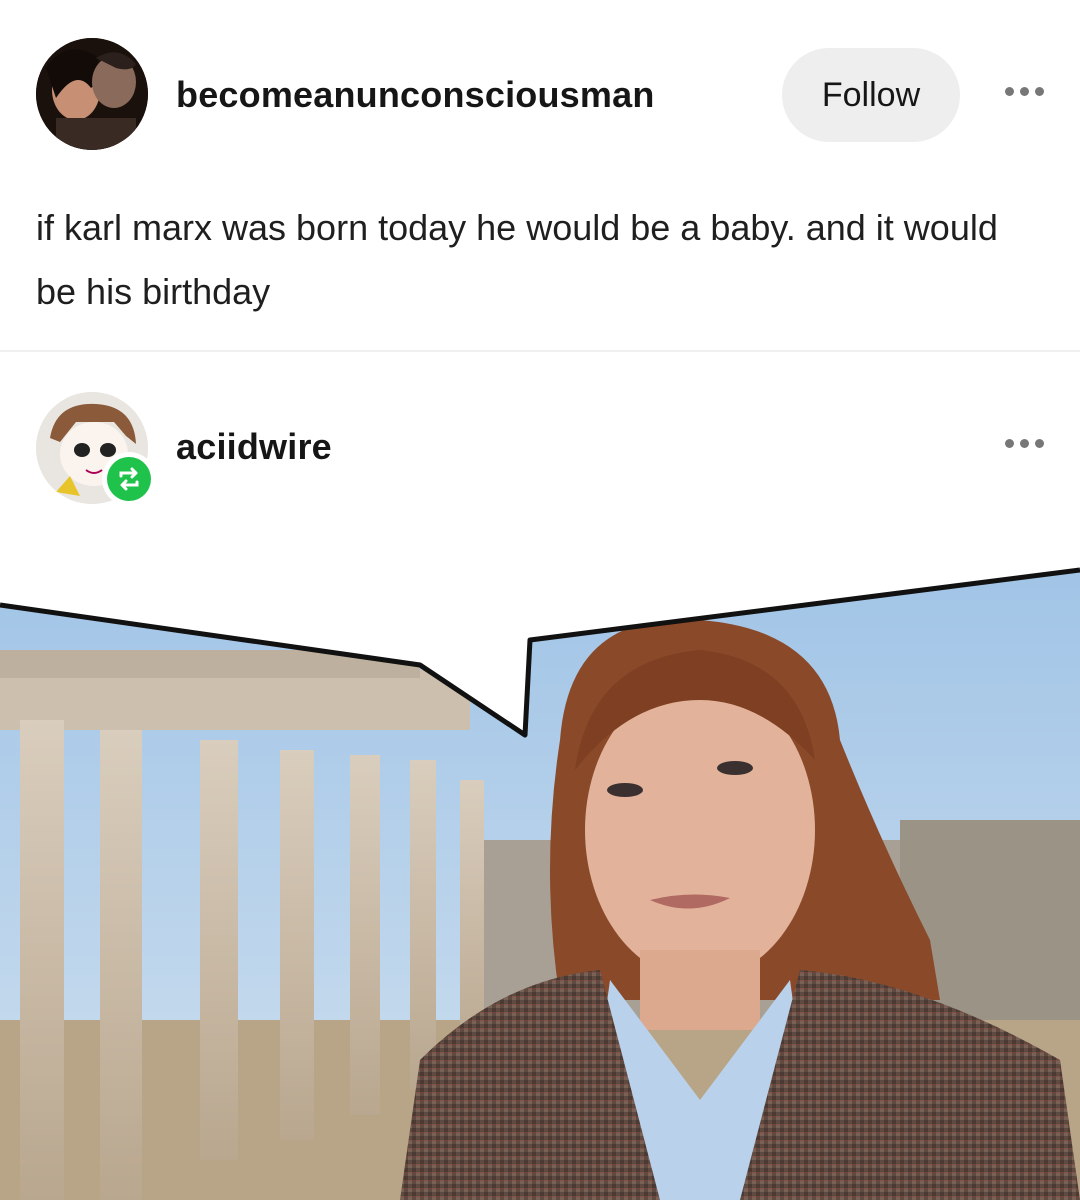 The height and width of the screenshot is (1200, 1080). Describe the element at coordinates (871, 95) in the screenshot. I see `follow-button: Follow` at that location.